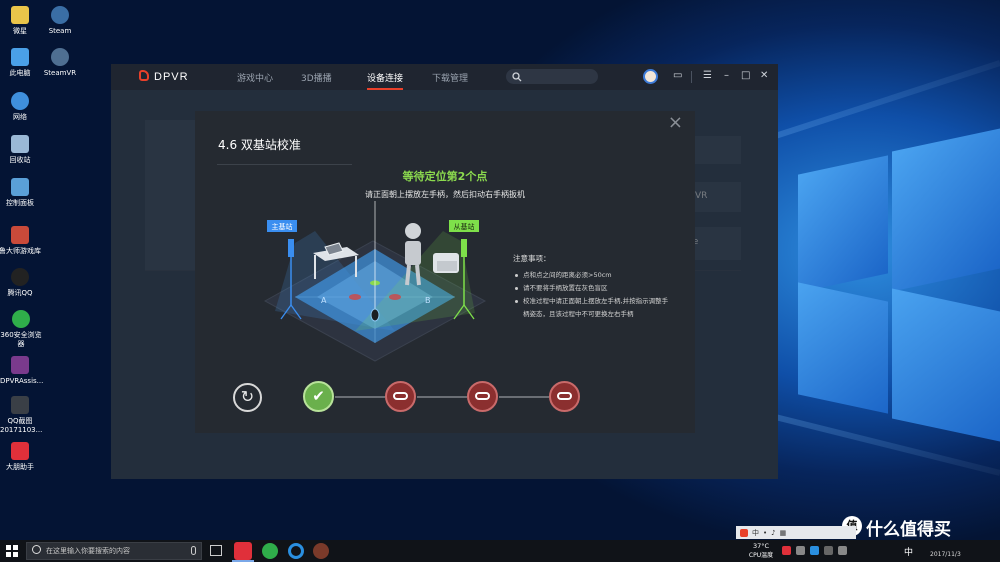 This screenshot has height=562, width=1000. What do you see at coordinates (796, 532) in the screenshot?
I see `ime-toolbar: 中 • ♪ ▦` at bounding box center [796, 532].